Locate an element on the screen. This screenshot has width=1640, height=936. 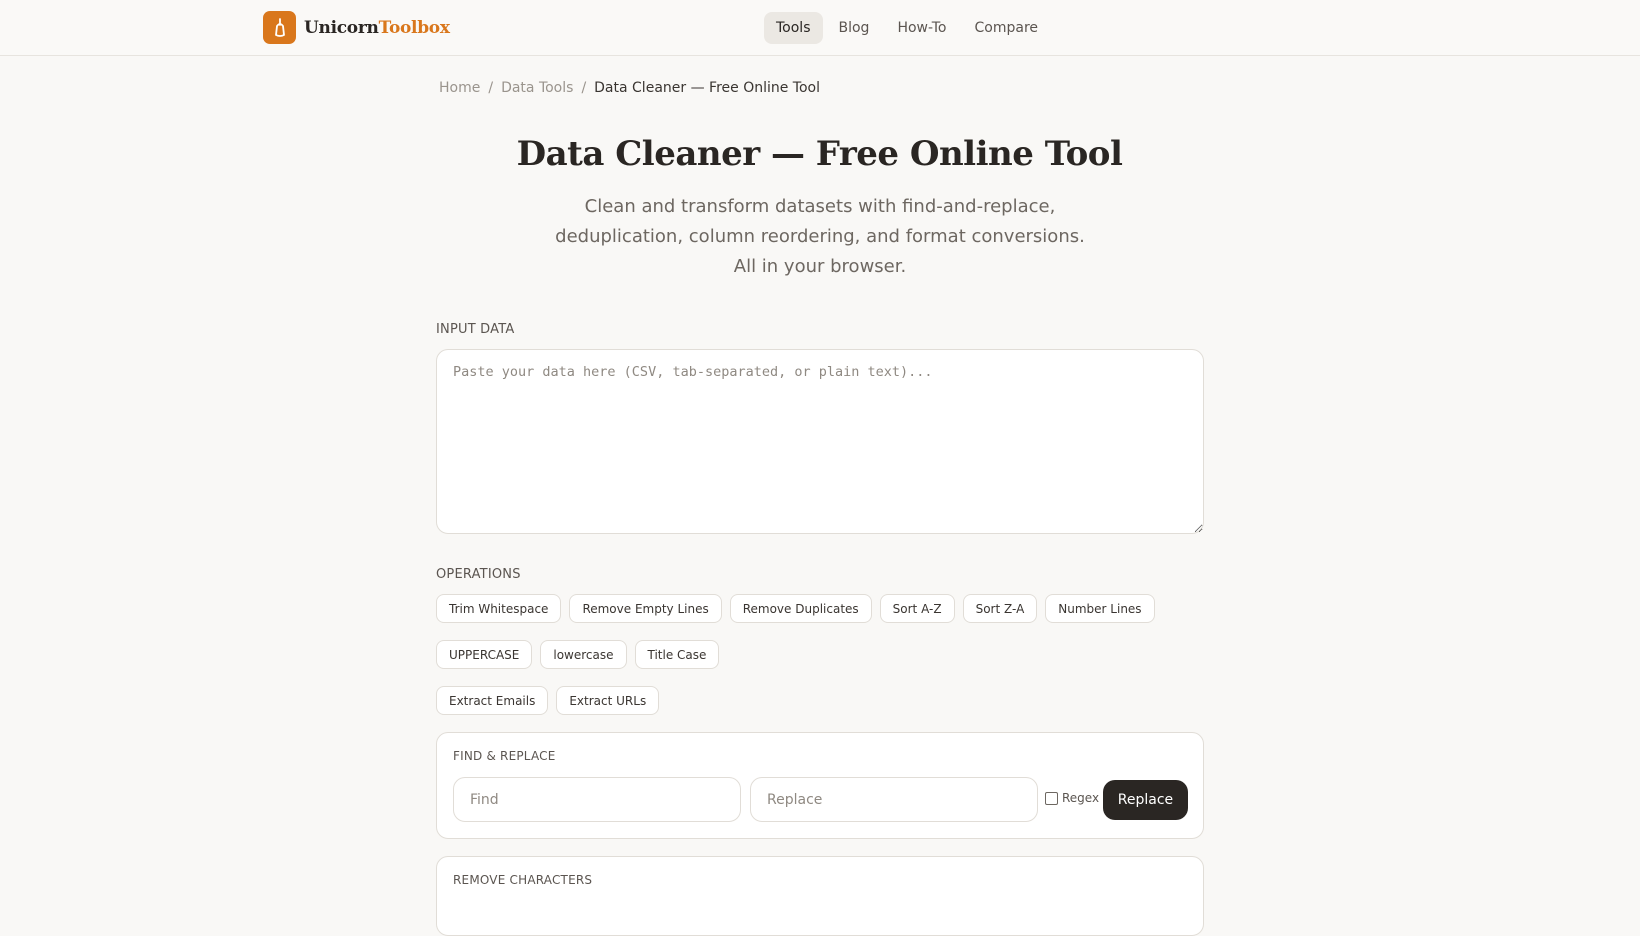
replace-input is located at coordinates (894, 799).